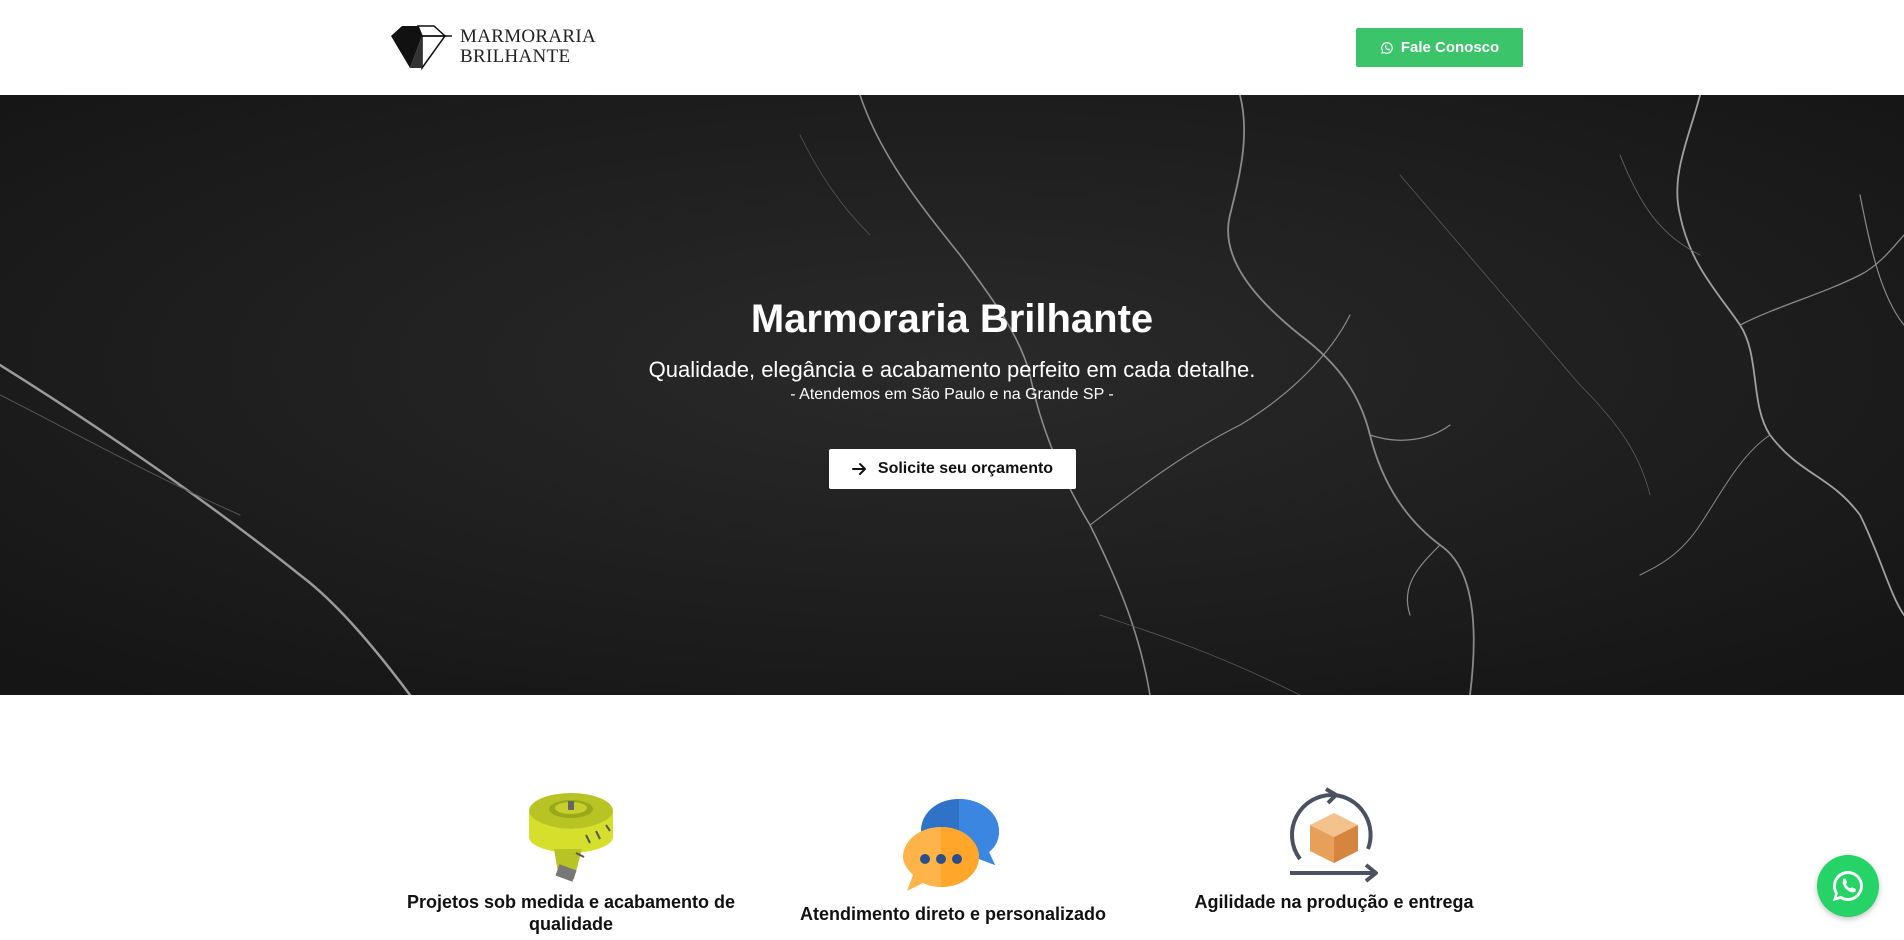 This screenshot has height=940, width=1904. What do you see at coordinates (965, 468) in the screenshot?
I see `request-quote-label: Solicite seu orçamento` at bounding box center [965, 468].